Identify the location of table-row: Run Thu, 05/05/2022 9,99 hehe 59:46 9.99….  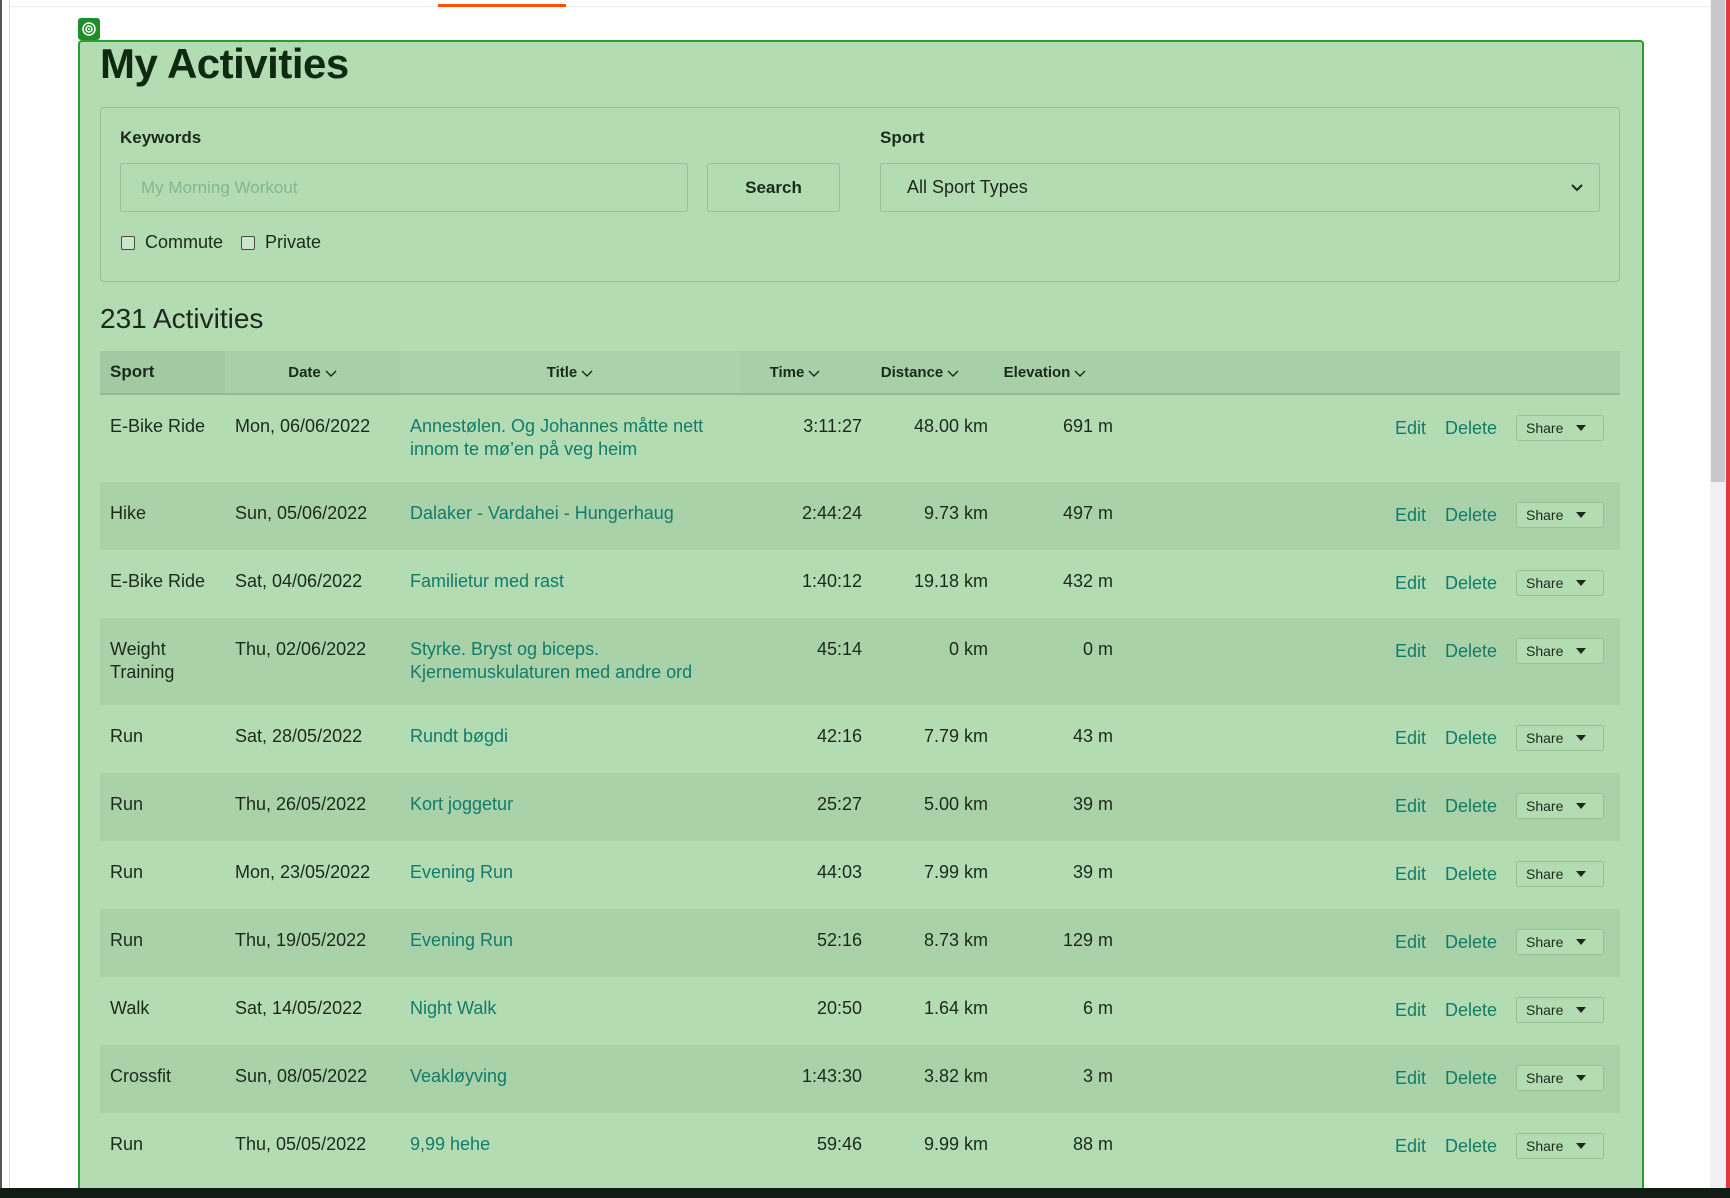
(860, 1147).